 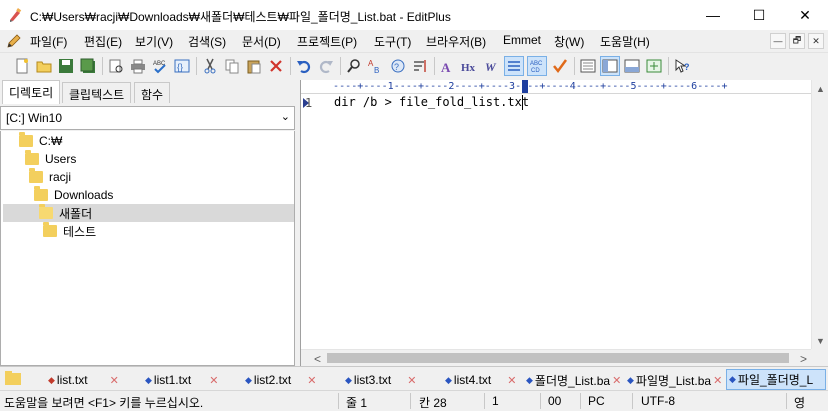 I want to click on menu-edit: 편집(E), so click(x=103, y=41).